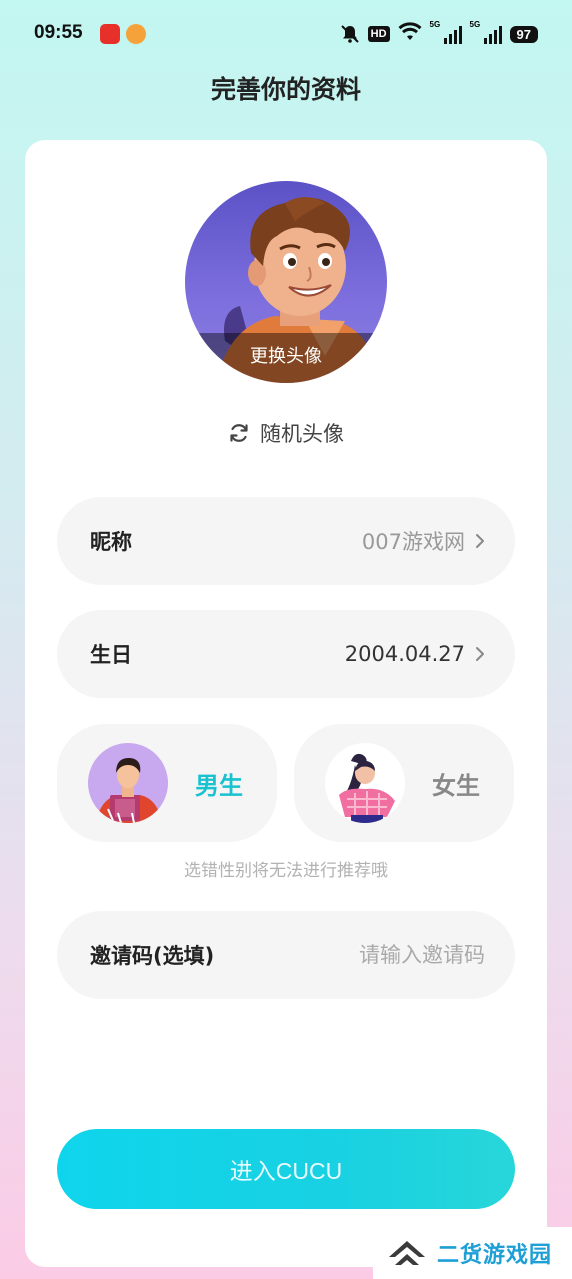 Image resolution: width=572 pixels, height=1279 pixels. I want to click on gender-male-option: 男生, so click(167, 783).